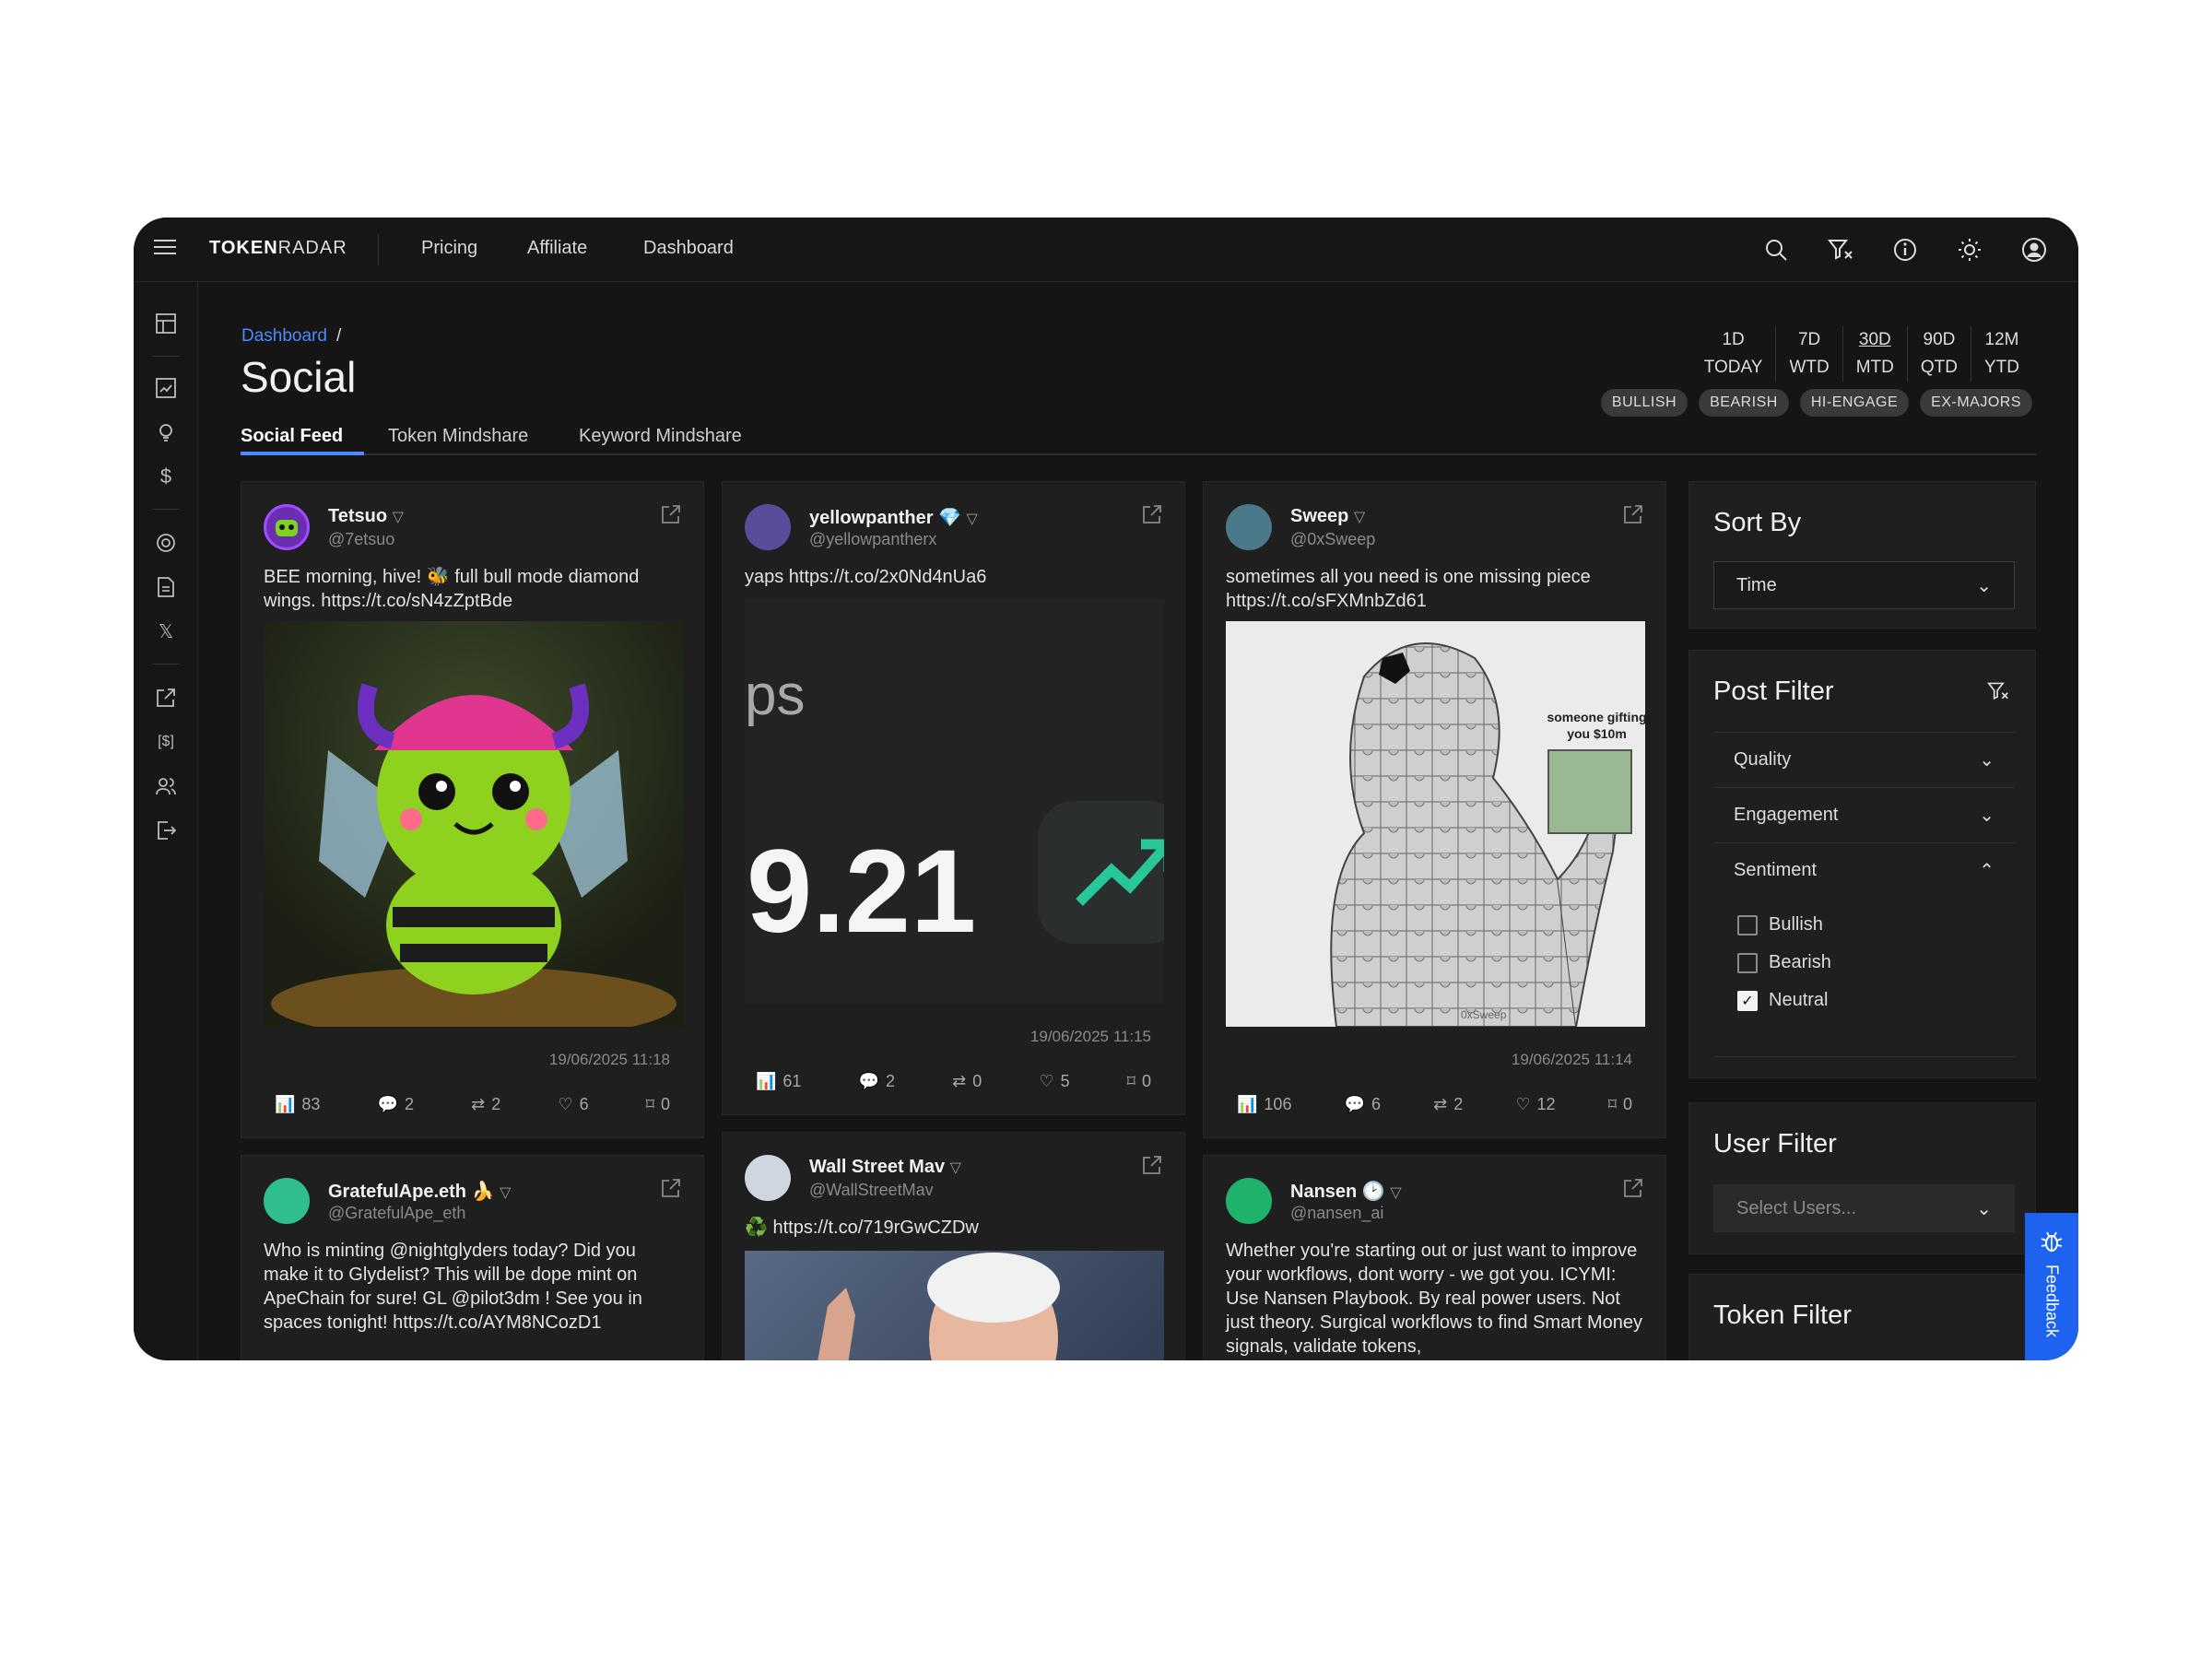 The height and width of the screenshot is (1659, 2212). What do you see at coordinates (2034, 249) in the screenshot?
I see `account-icon` at bounding box center [2034, 249].